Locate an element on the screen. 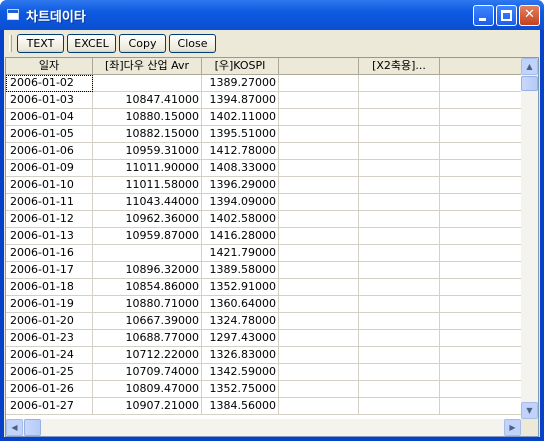  column-header-kospi: [우]KOSPI is located at coordinates (240, 66).